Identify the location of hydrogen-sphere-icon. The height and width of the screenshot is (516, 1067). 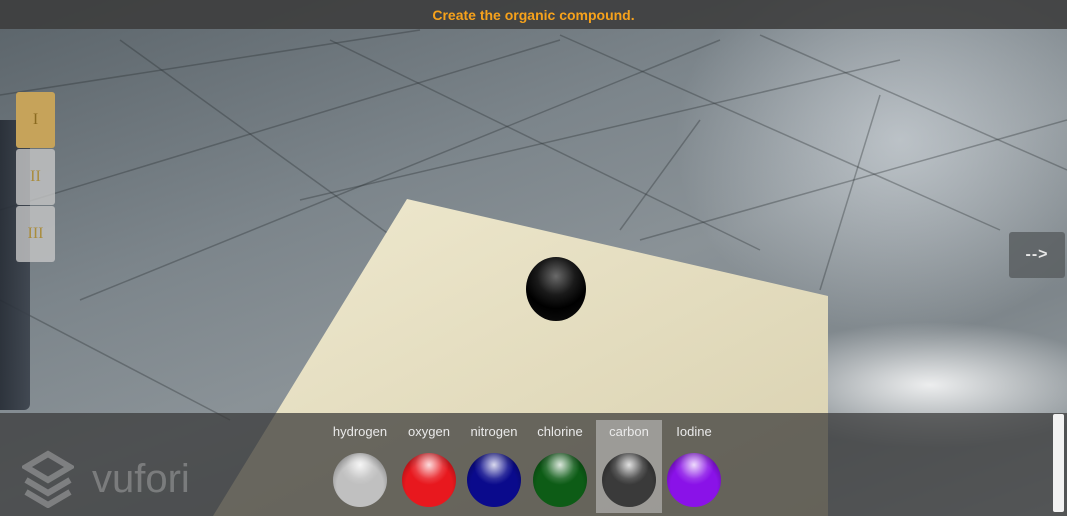
(360, 480).